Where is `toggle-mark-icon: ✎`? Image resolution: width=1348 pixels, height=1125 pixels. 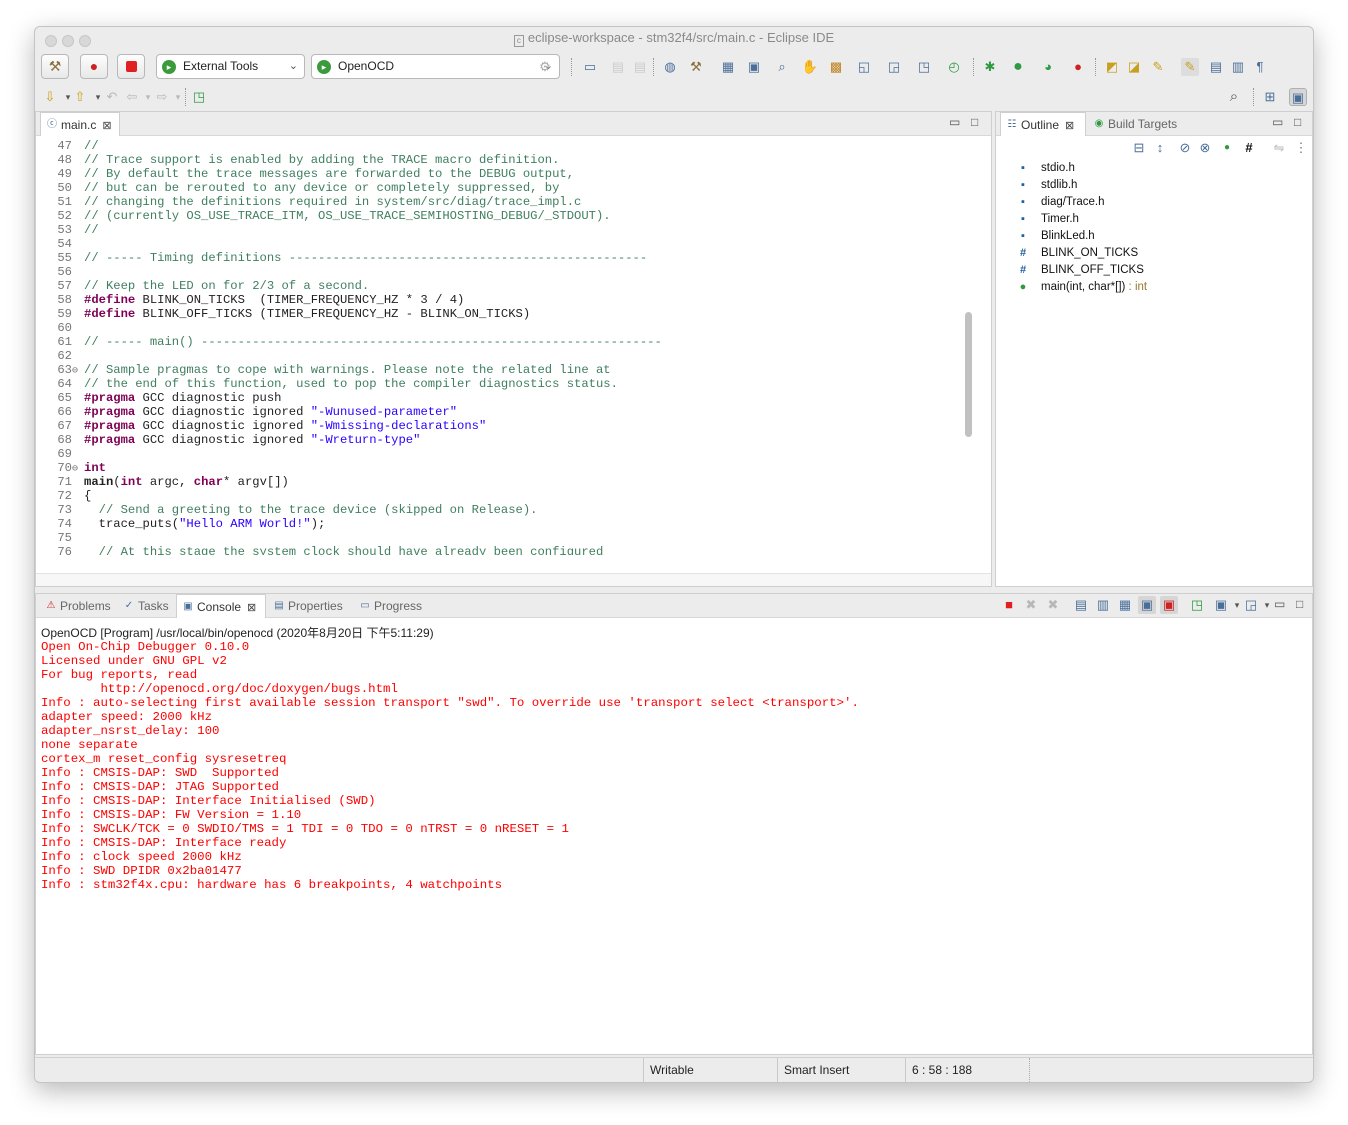 toggle-mark-icon: ✎ is located at coordinates (1190, 67).